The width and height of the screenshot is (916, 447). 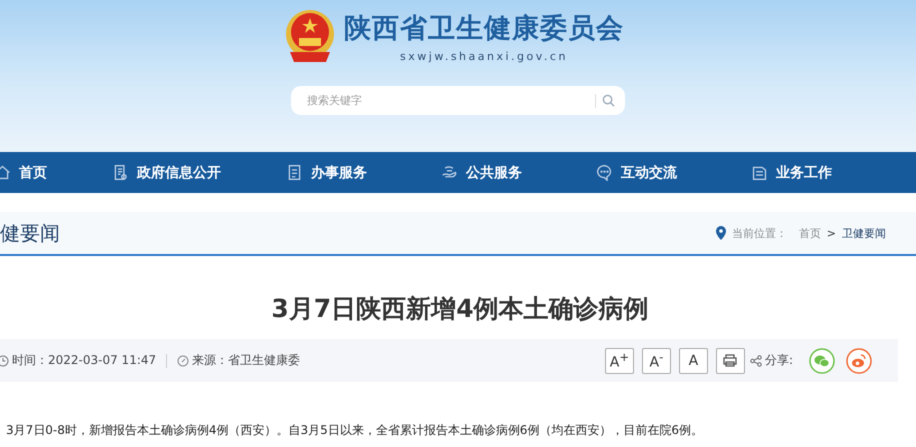 What do you see at coordinates (693, 361) in the screenshot?
I see `font-size-button: A` at bounding box center [693, 361].